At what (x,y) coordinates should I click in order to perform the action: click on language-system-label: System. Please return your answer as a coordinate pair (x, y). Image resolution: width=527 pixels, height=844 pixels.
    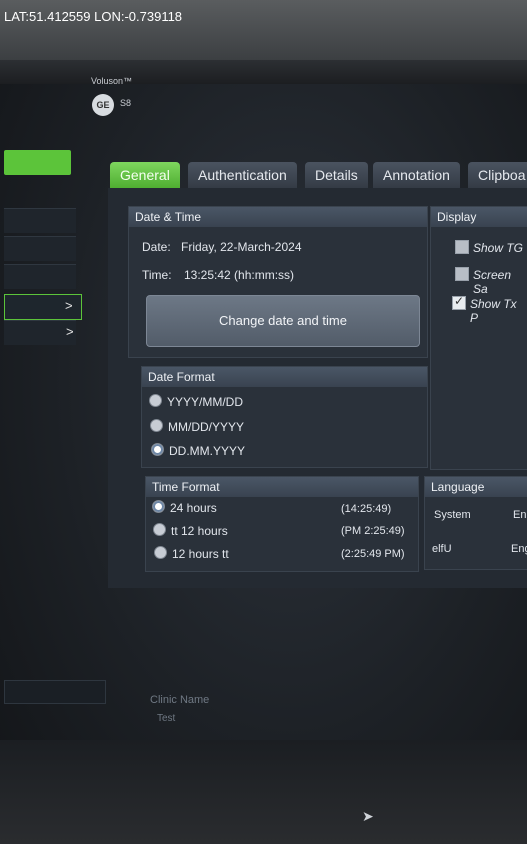
    Looking at the image, I should click on (452, 515).